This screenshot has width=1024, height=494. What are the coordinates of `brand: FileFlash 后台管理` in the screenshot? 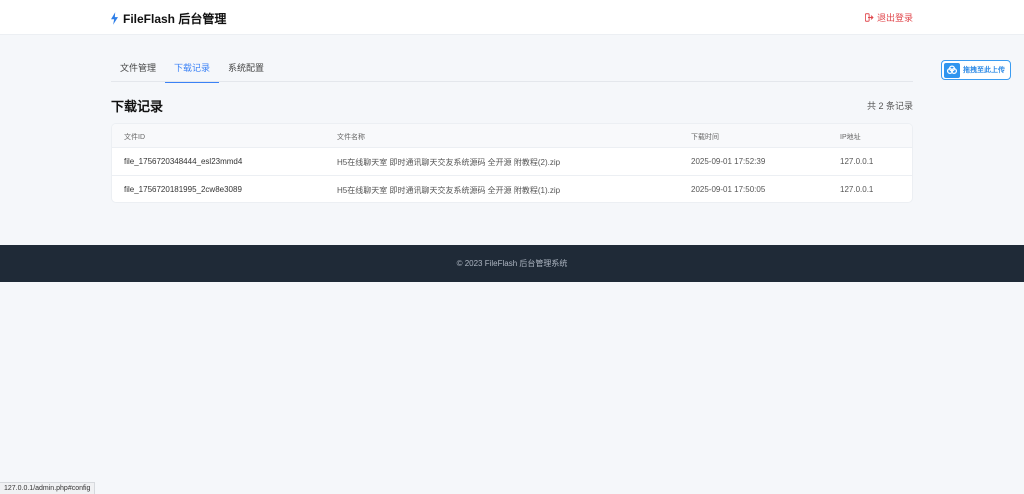 It's located at (168, 18).